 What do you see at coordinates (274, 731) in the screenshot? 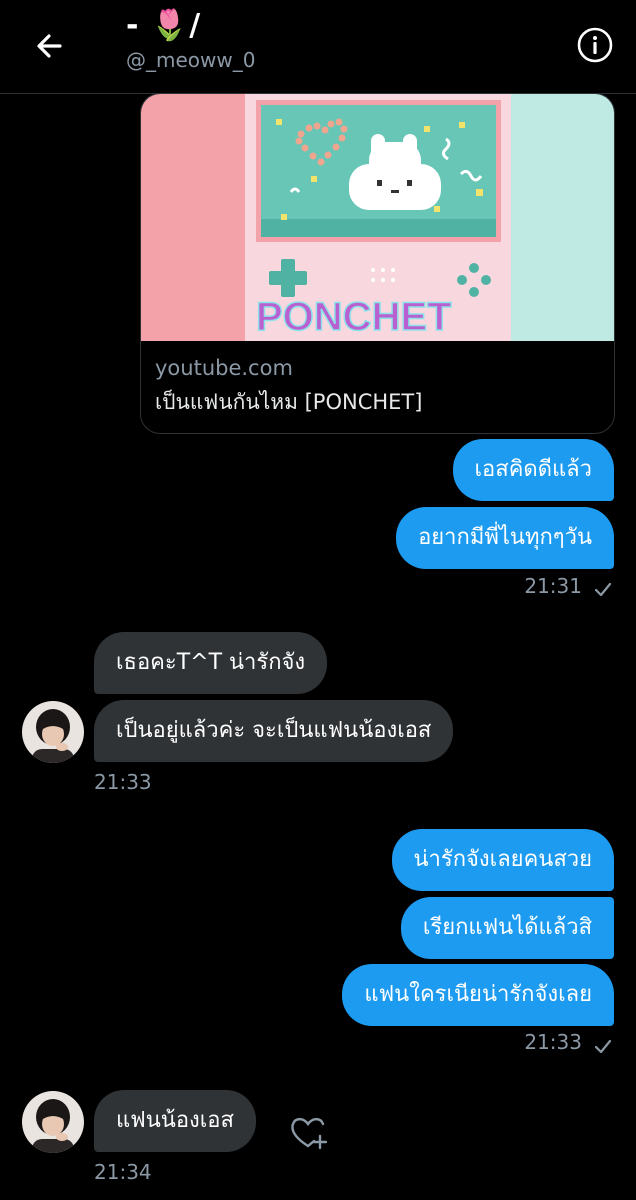
I see `received-message: เป็นอยู่แล้วค่ะ จะเป็นแฟนน้องเอส` at bounding box center [274, 731].